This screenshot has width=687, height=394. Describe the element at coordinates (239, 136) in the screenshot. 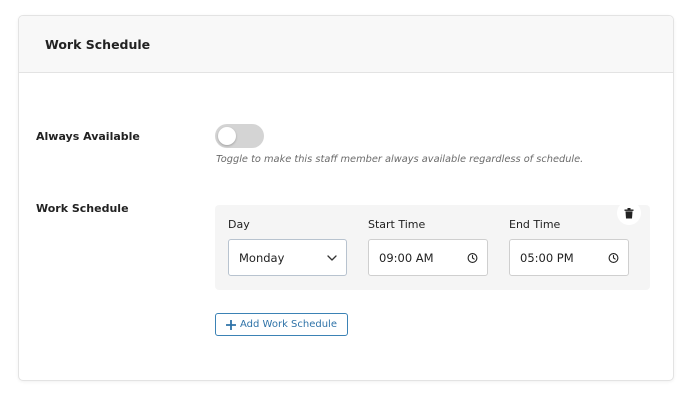

I see `always-available-toggle` at that location.